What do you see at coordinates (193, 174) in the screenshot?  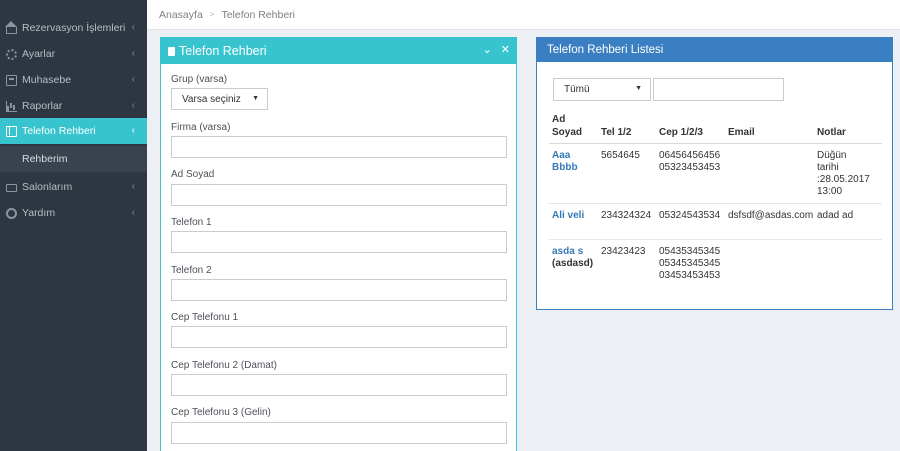 I see `ad-soyad-label: Ad Soyad` at bounding box center [193, 174].